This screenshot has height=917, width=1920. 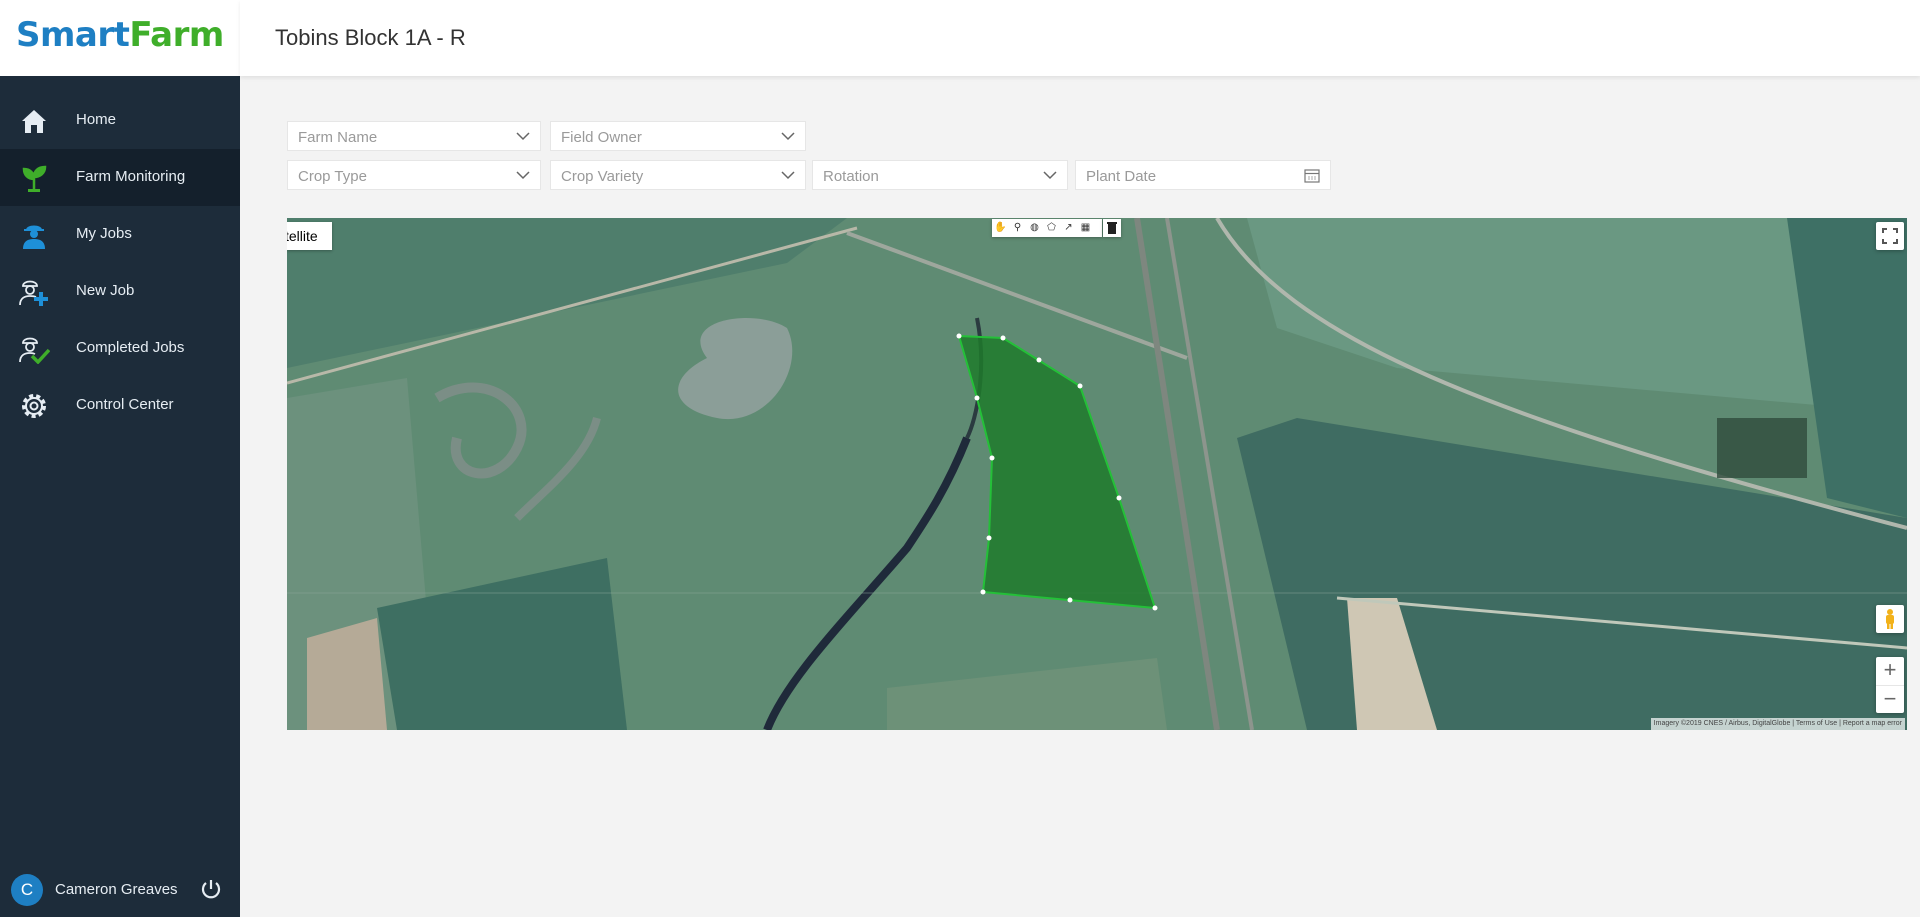 What do you see at coordinates (34, 350) in the screenshot?
I see `worker-check-icon` at bounding box center [34, 350].